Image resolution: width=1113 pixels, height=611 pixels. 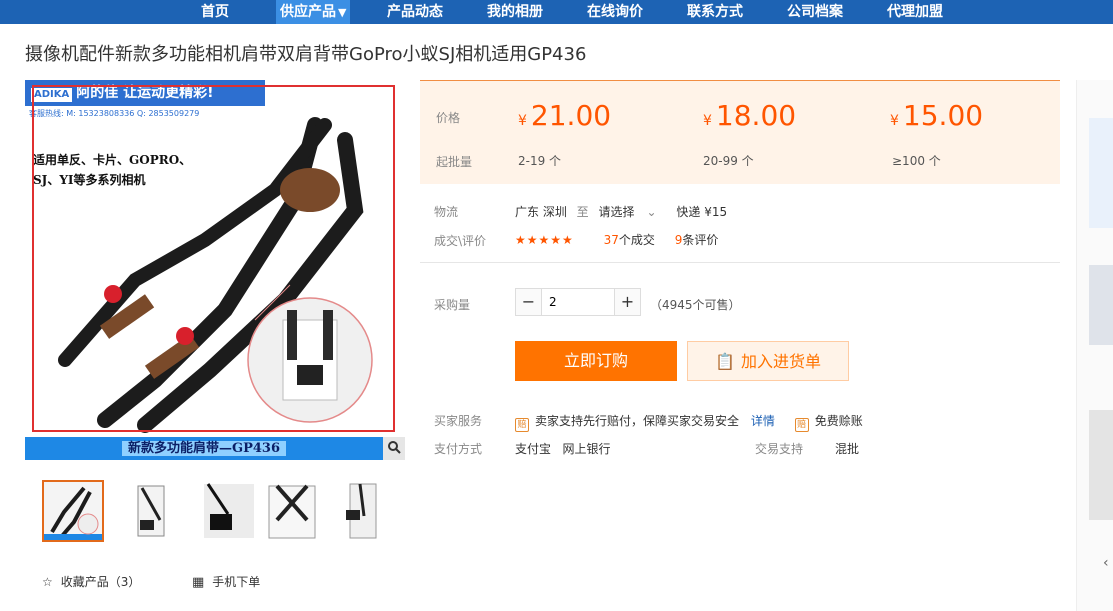 I want to click on stock-available: （4945个可售）, so click(x=695, y=305).